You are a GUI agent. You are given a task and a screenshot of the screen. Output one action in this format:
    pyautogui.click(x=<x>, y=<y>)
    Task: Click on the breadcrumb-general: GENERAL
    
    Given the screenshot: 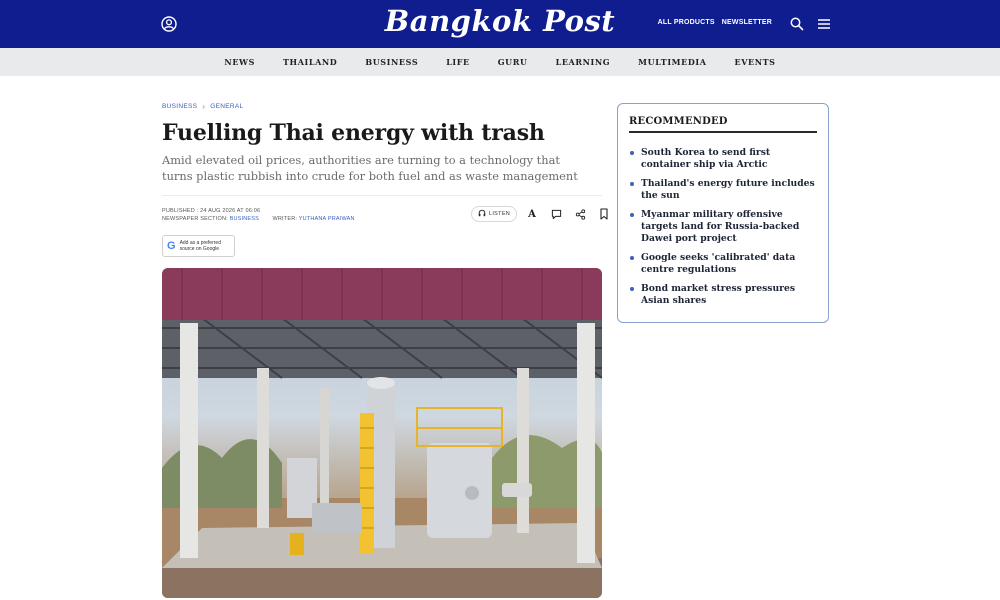 What is the action you would take?
    pyautogui.click(x=226, y=106)
    